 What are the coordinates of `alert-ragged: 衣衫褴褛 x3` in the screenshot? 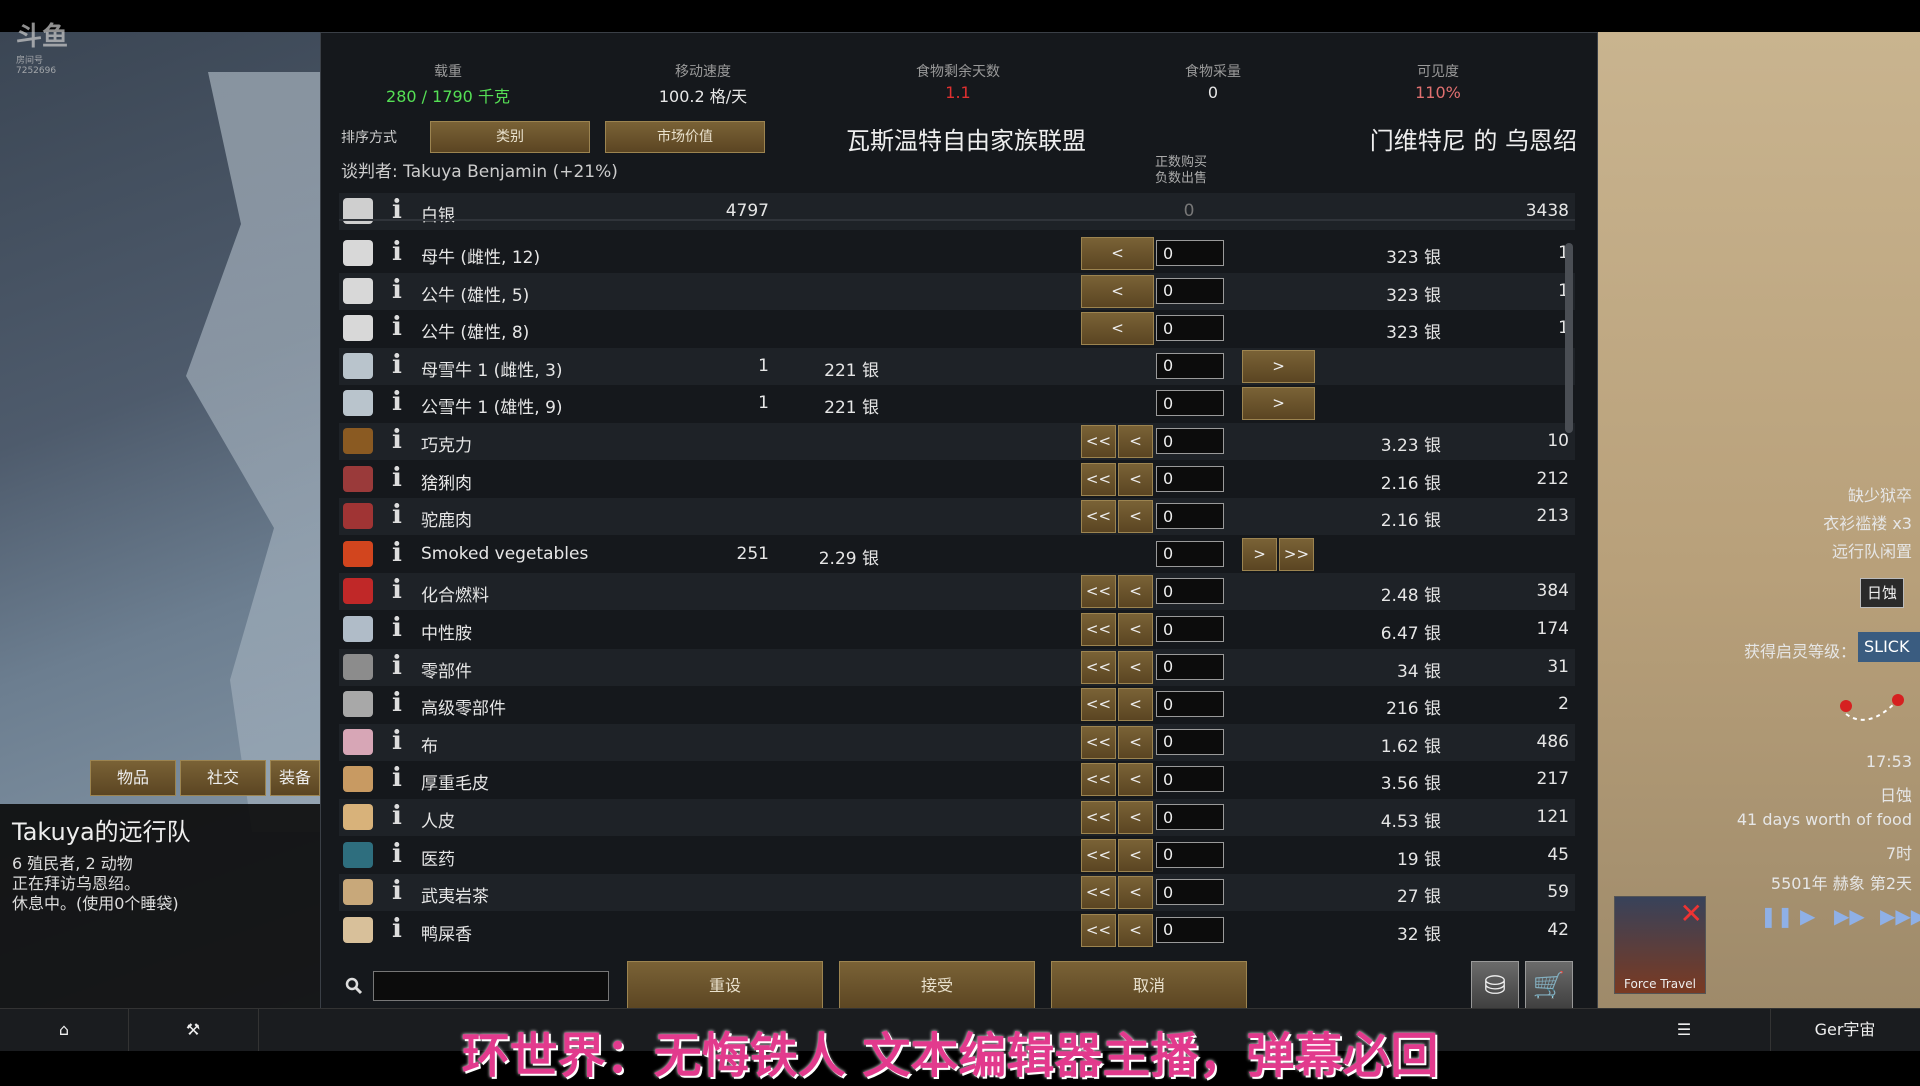 It's located at (1867, 522).